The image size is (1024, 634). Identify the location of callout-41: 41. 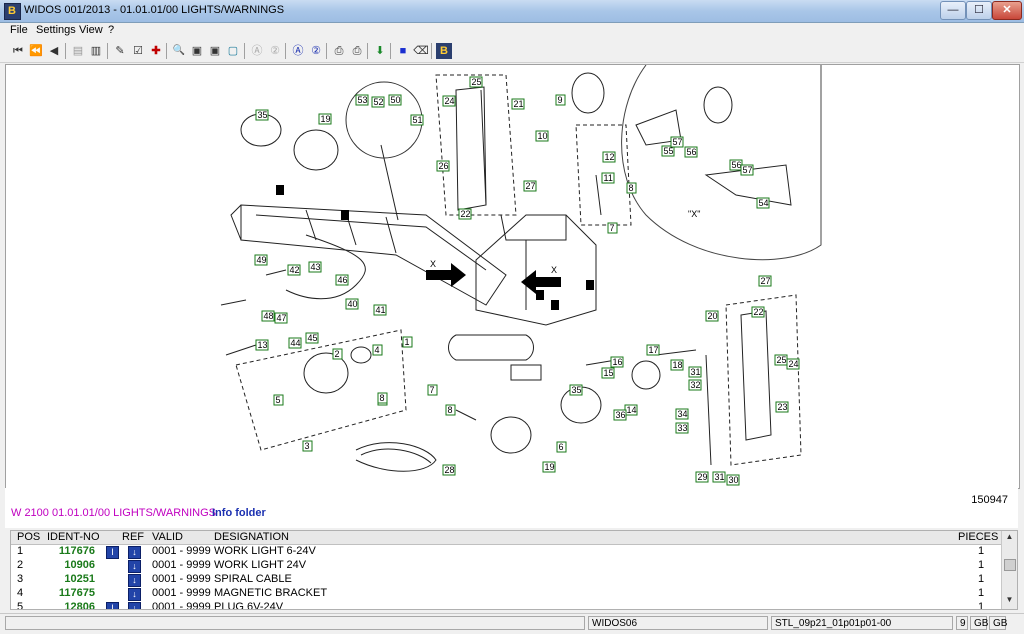
(380, 310).